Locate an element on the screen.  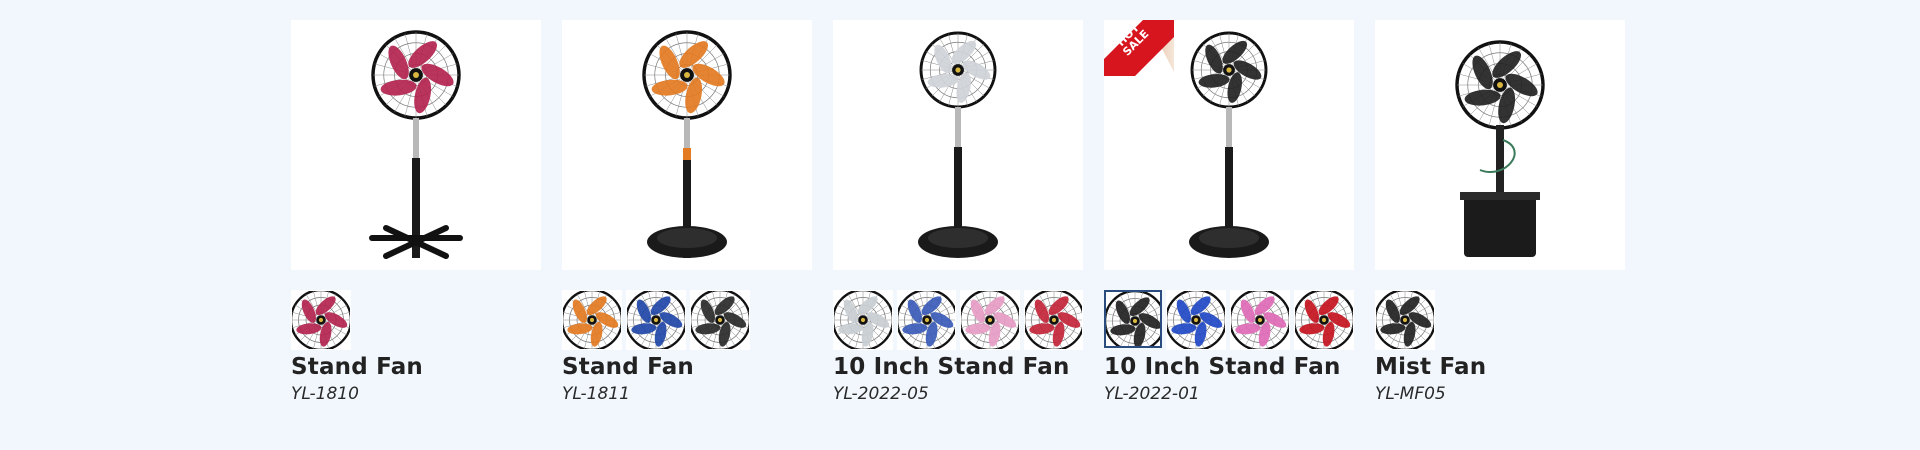
product-image: HOT SALE is located at coordinates (1229, 145).